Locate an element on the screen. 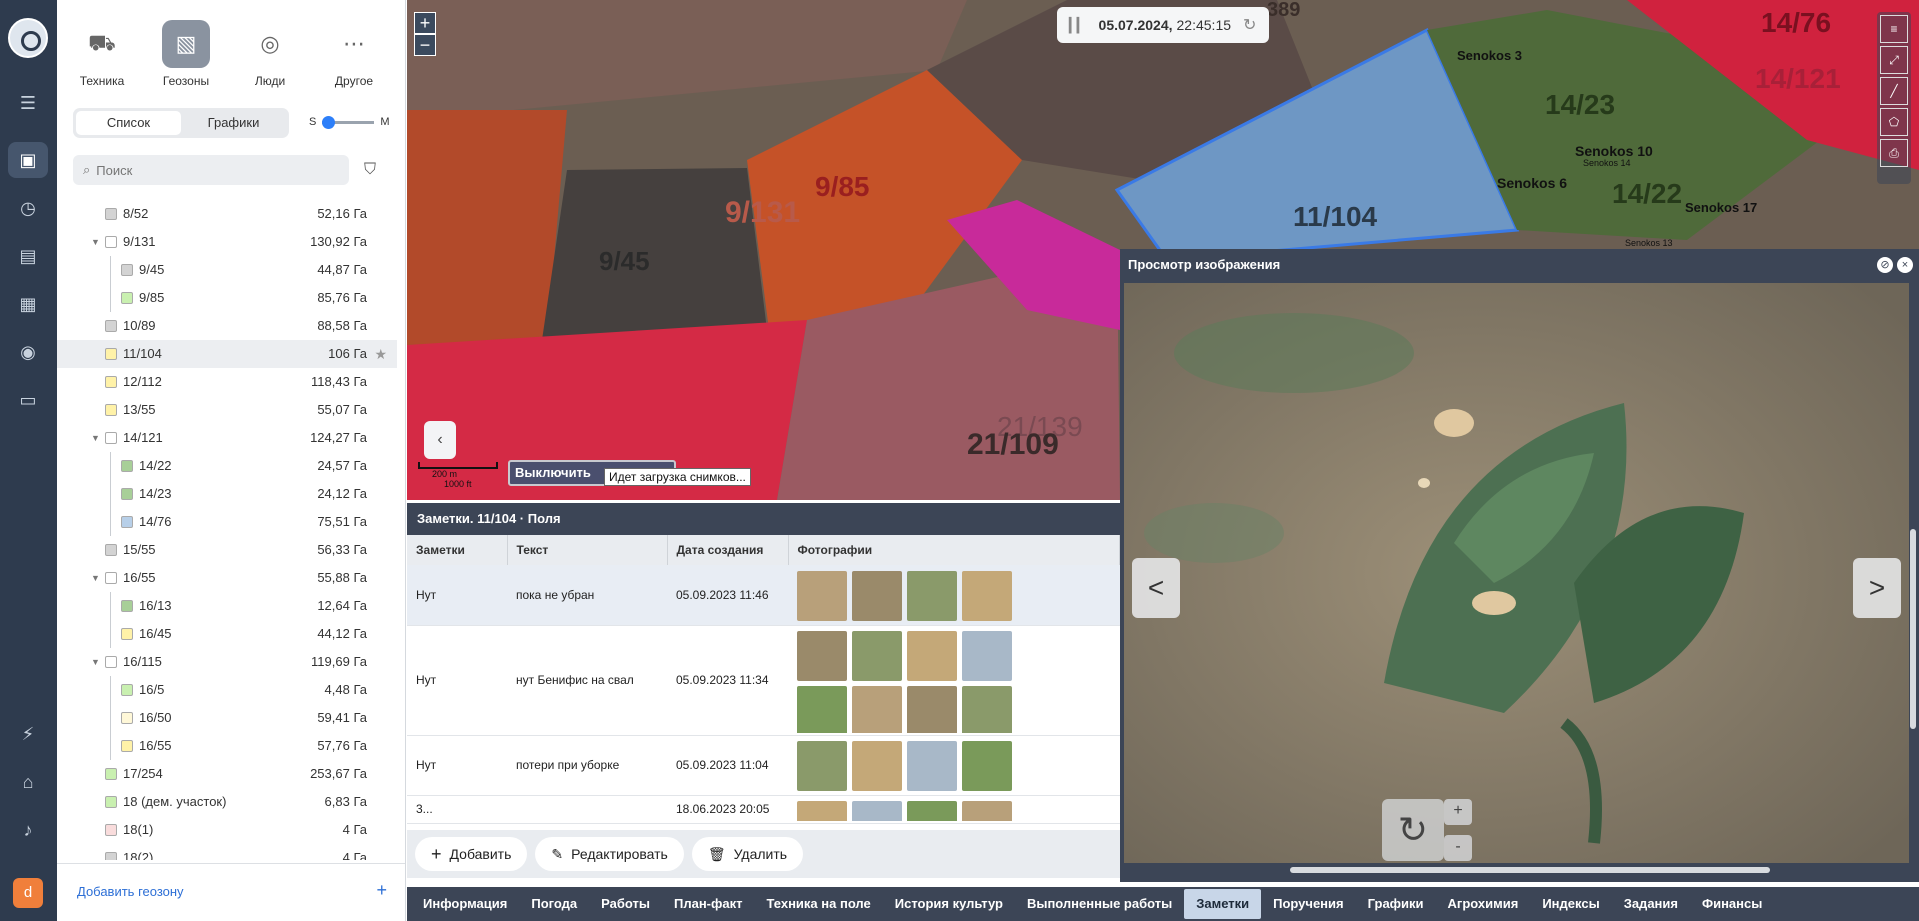 The height and width of the screenshot is (921, 1919). table-row: Нут нут Бенифис на свал 05.09.2023 11:34 is located at coordinates (763, 680).